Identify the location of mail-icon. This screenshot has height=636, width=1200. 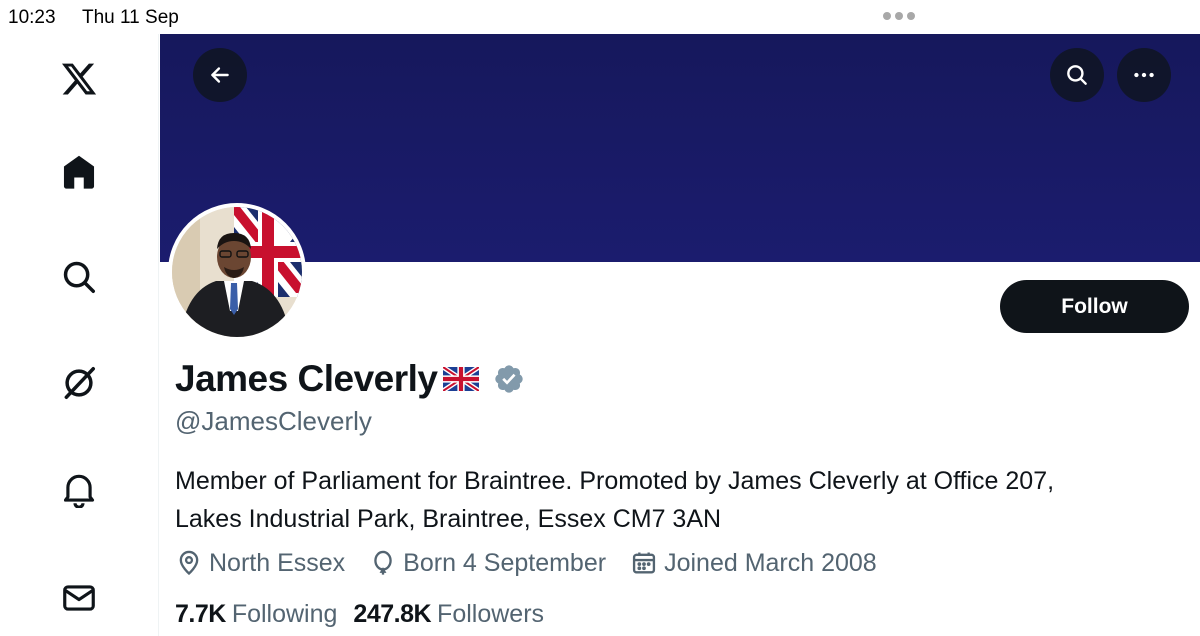
(79, 598).